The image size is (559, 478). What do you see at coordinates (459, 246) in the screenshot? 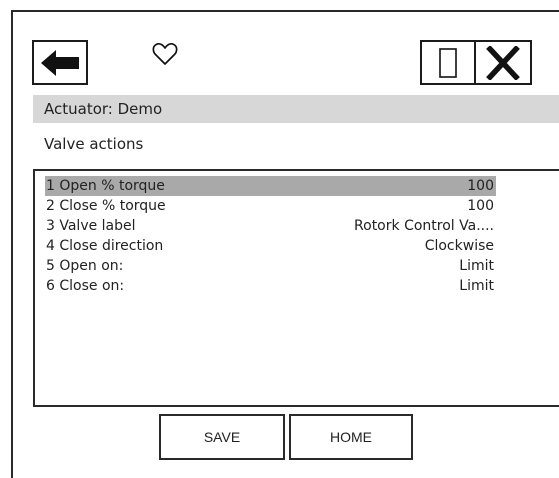
I see `list-item-value: Clockwise` at bounding box center [459, 246].